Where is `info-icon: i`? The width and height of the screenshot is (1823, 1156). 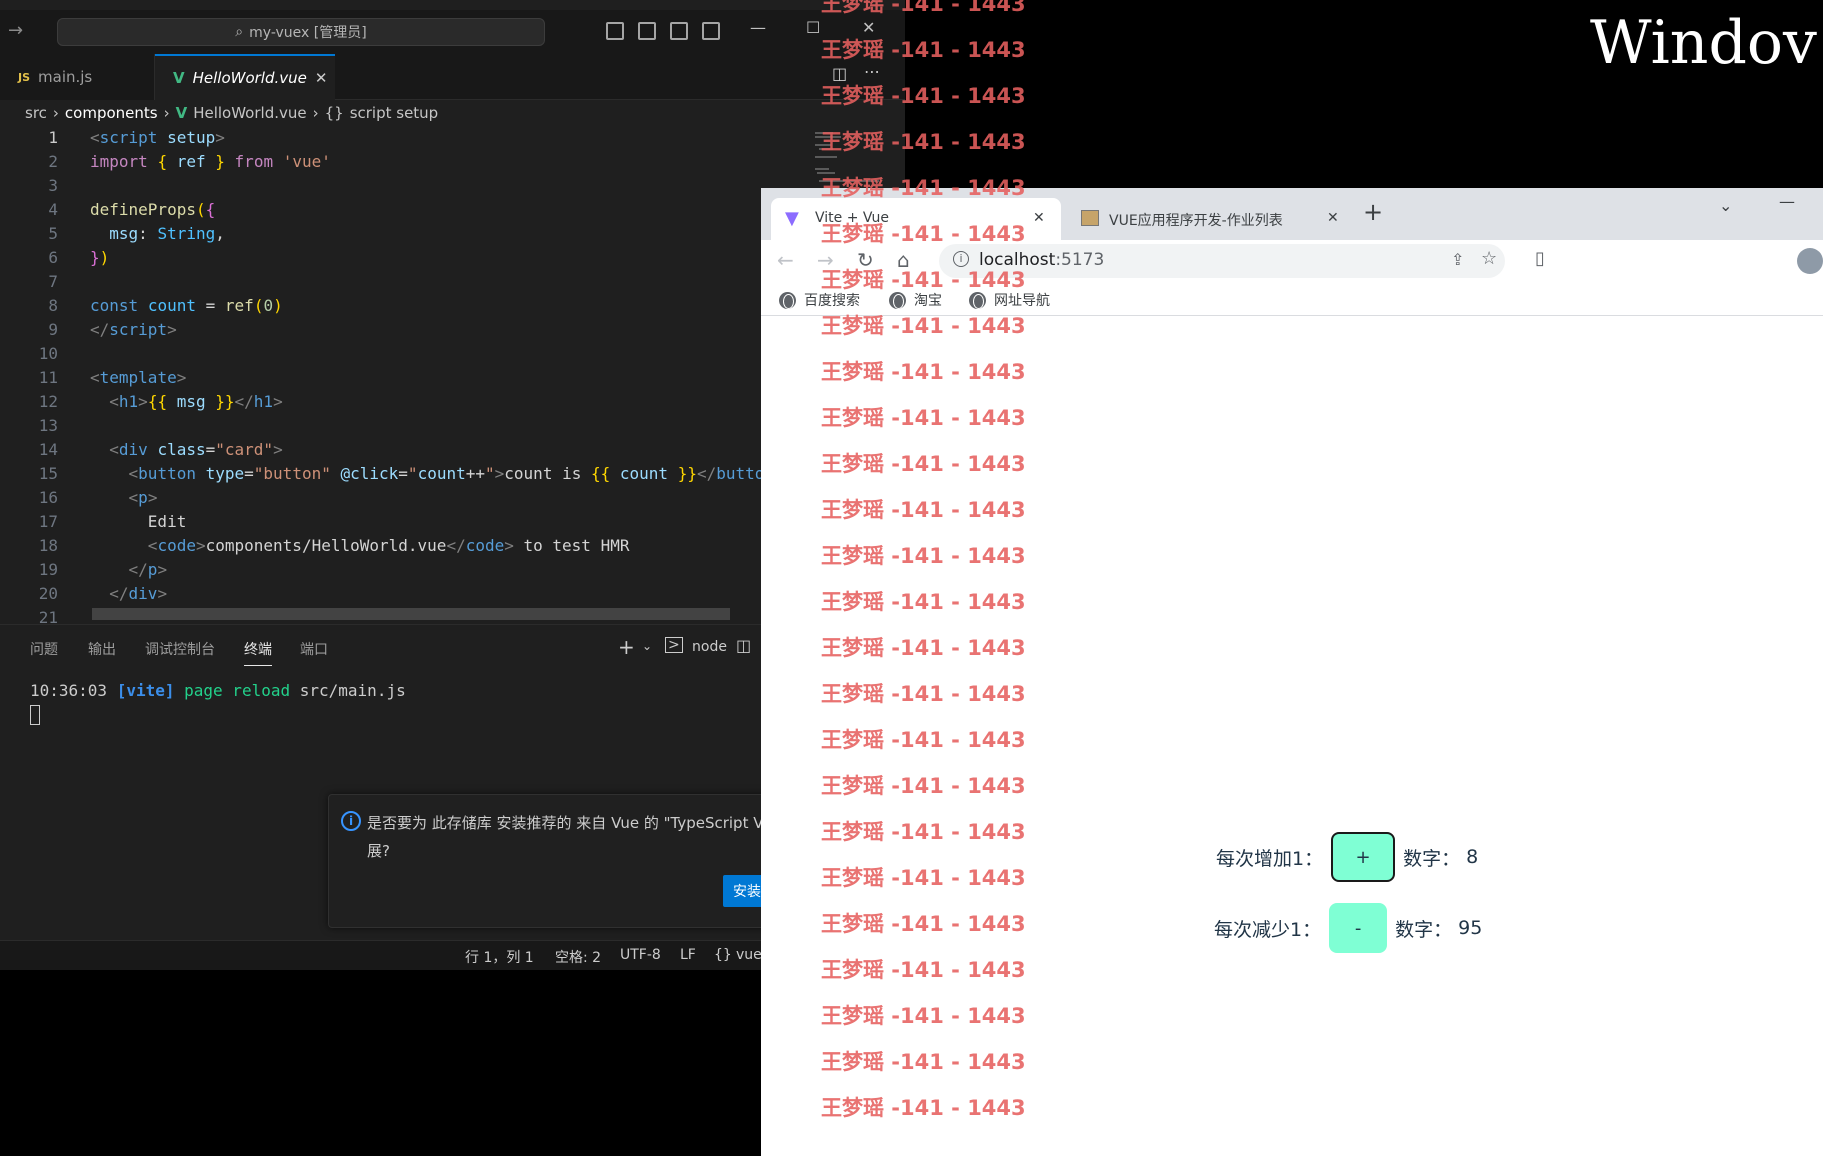
info-icon: i is located at coordinates (351, 821).